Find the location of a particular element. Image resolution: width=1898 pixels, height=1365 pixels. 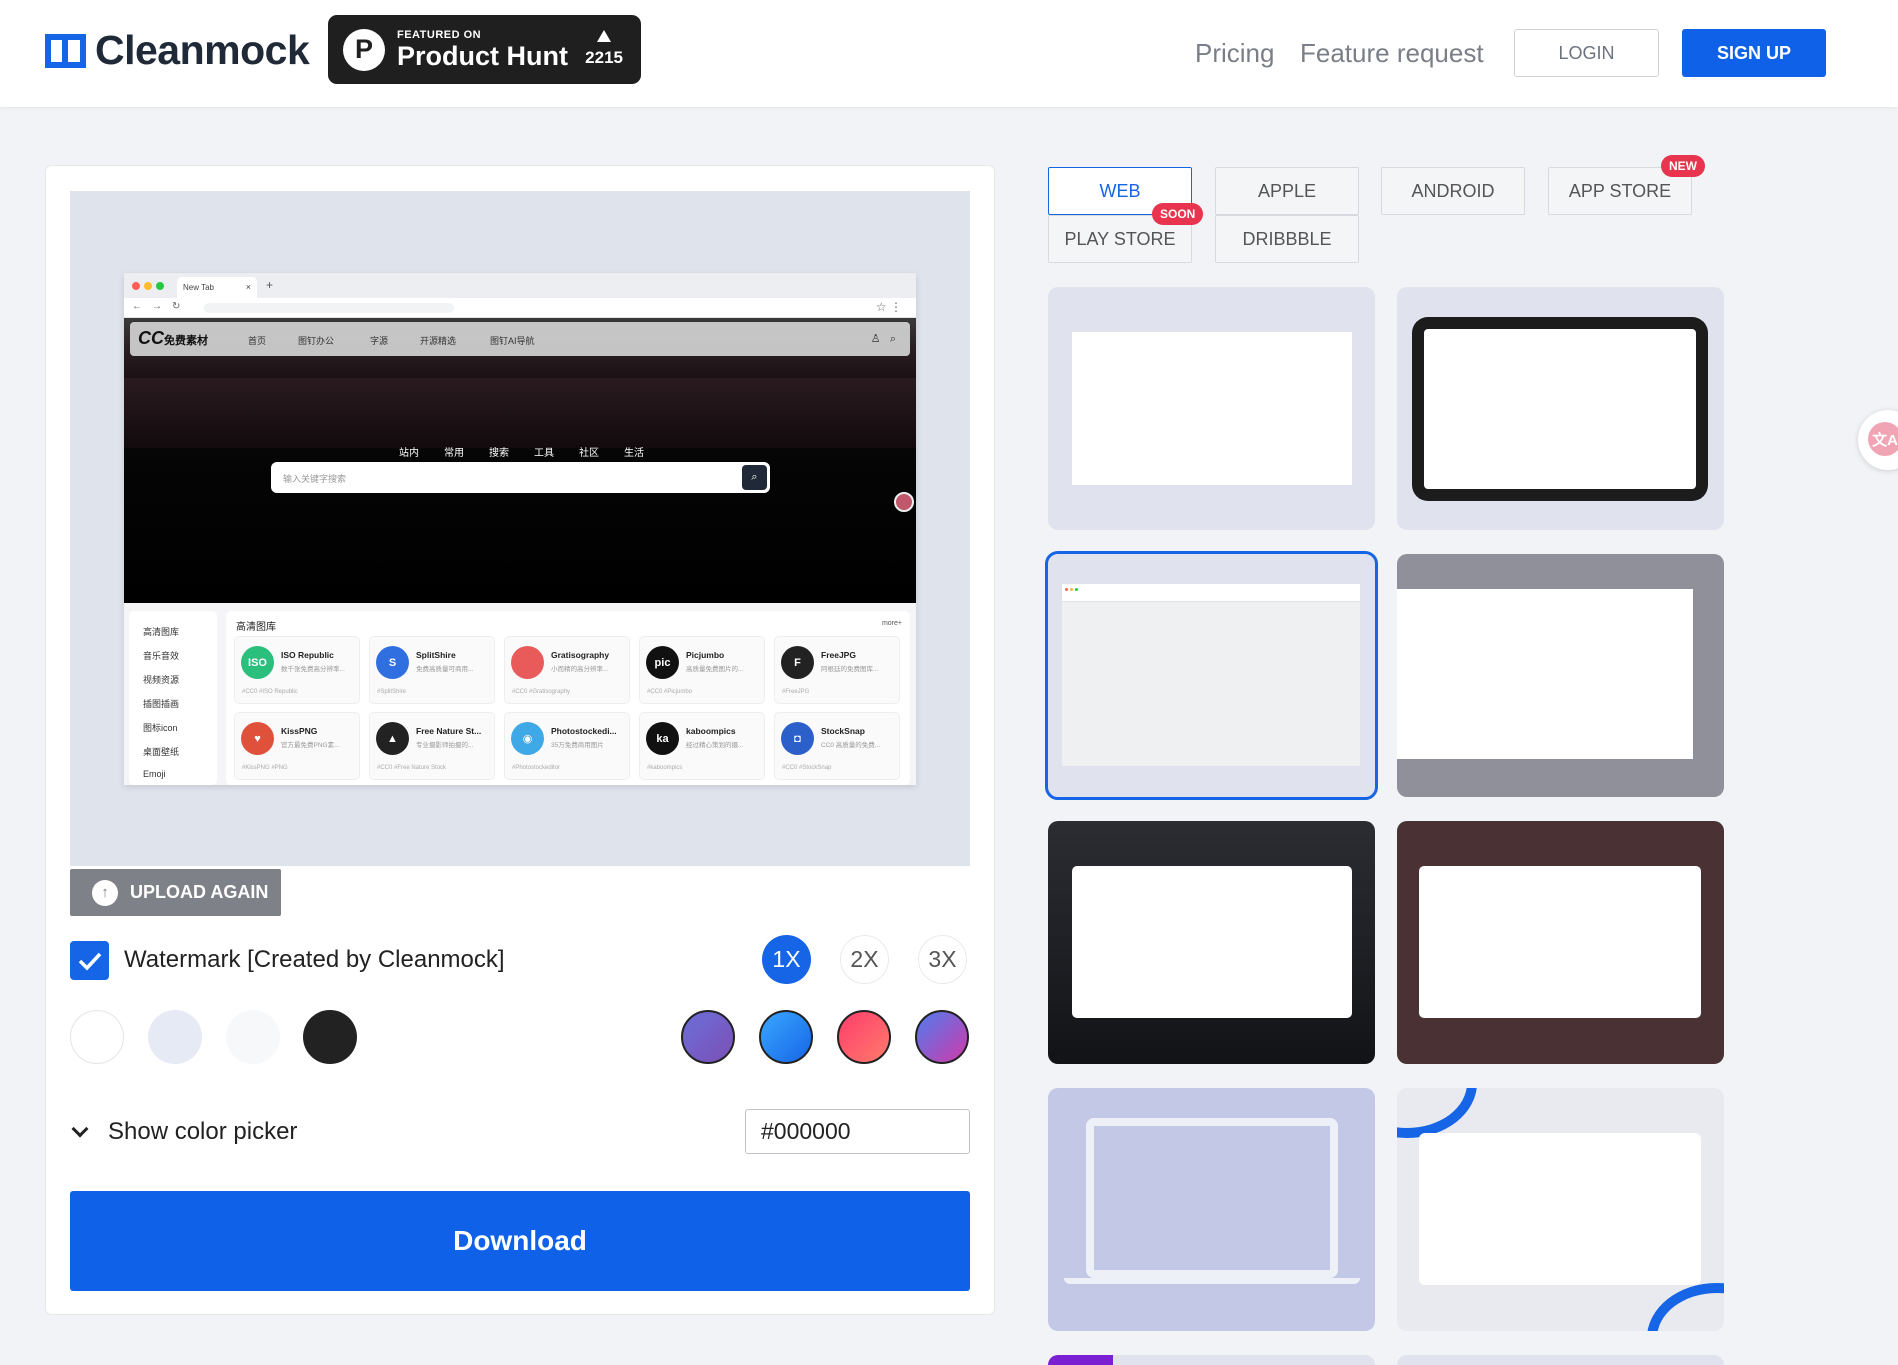

swatch-red-gradient is located at coordinates (864, 1037).